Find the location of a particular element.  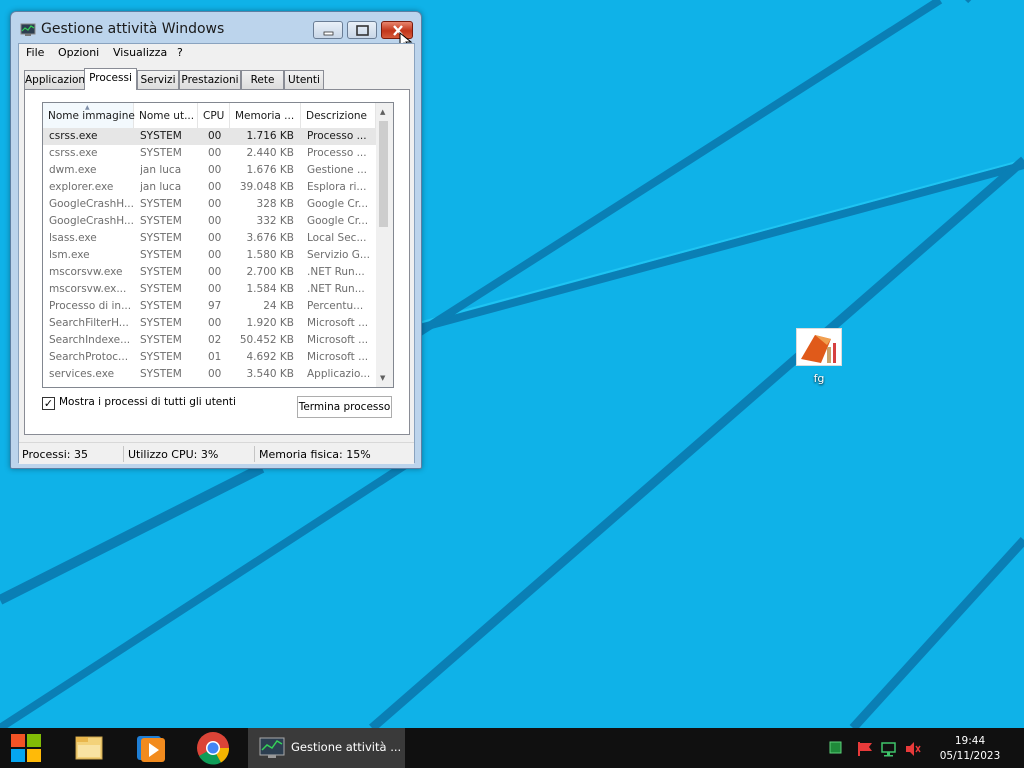

window-title: Gestione attività Windows is located at coordinates (133, 29).